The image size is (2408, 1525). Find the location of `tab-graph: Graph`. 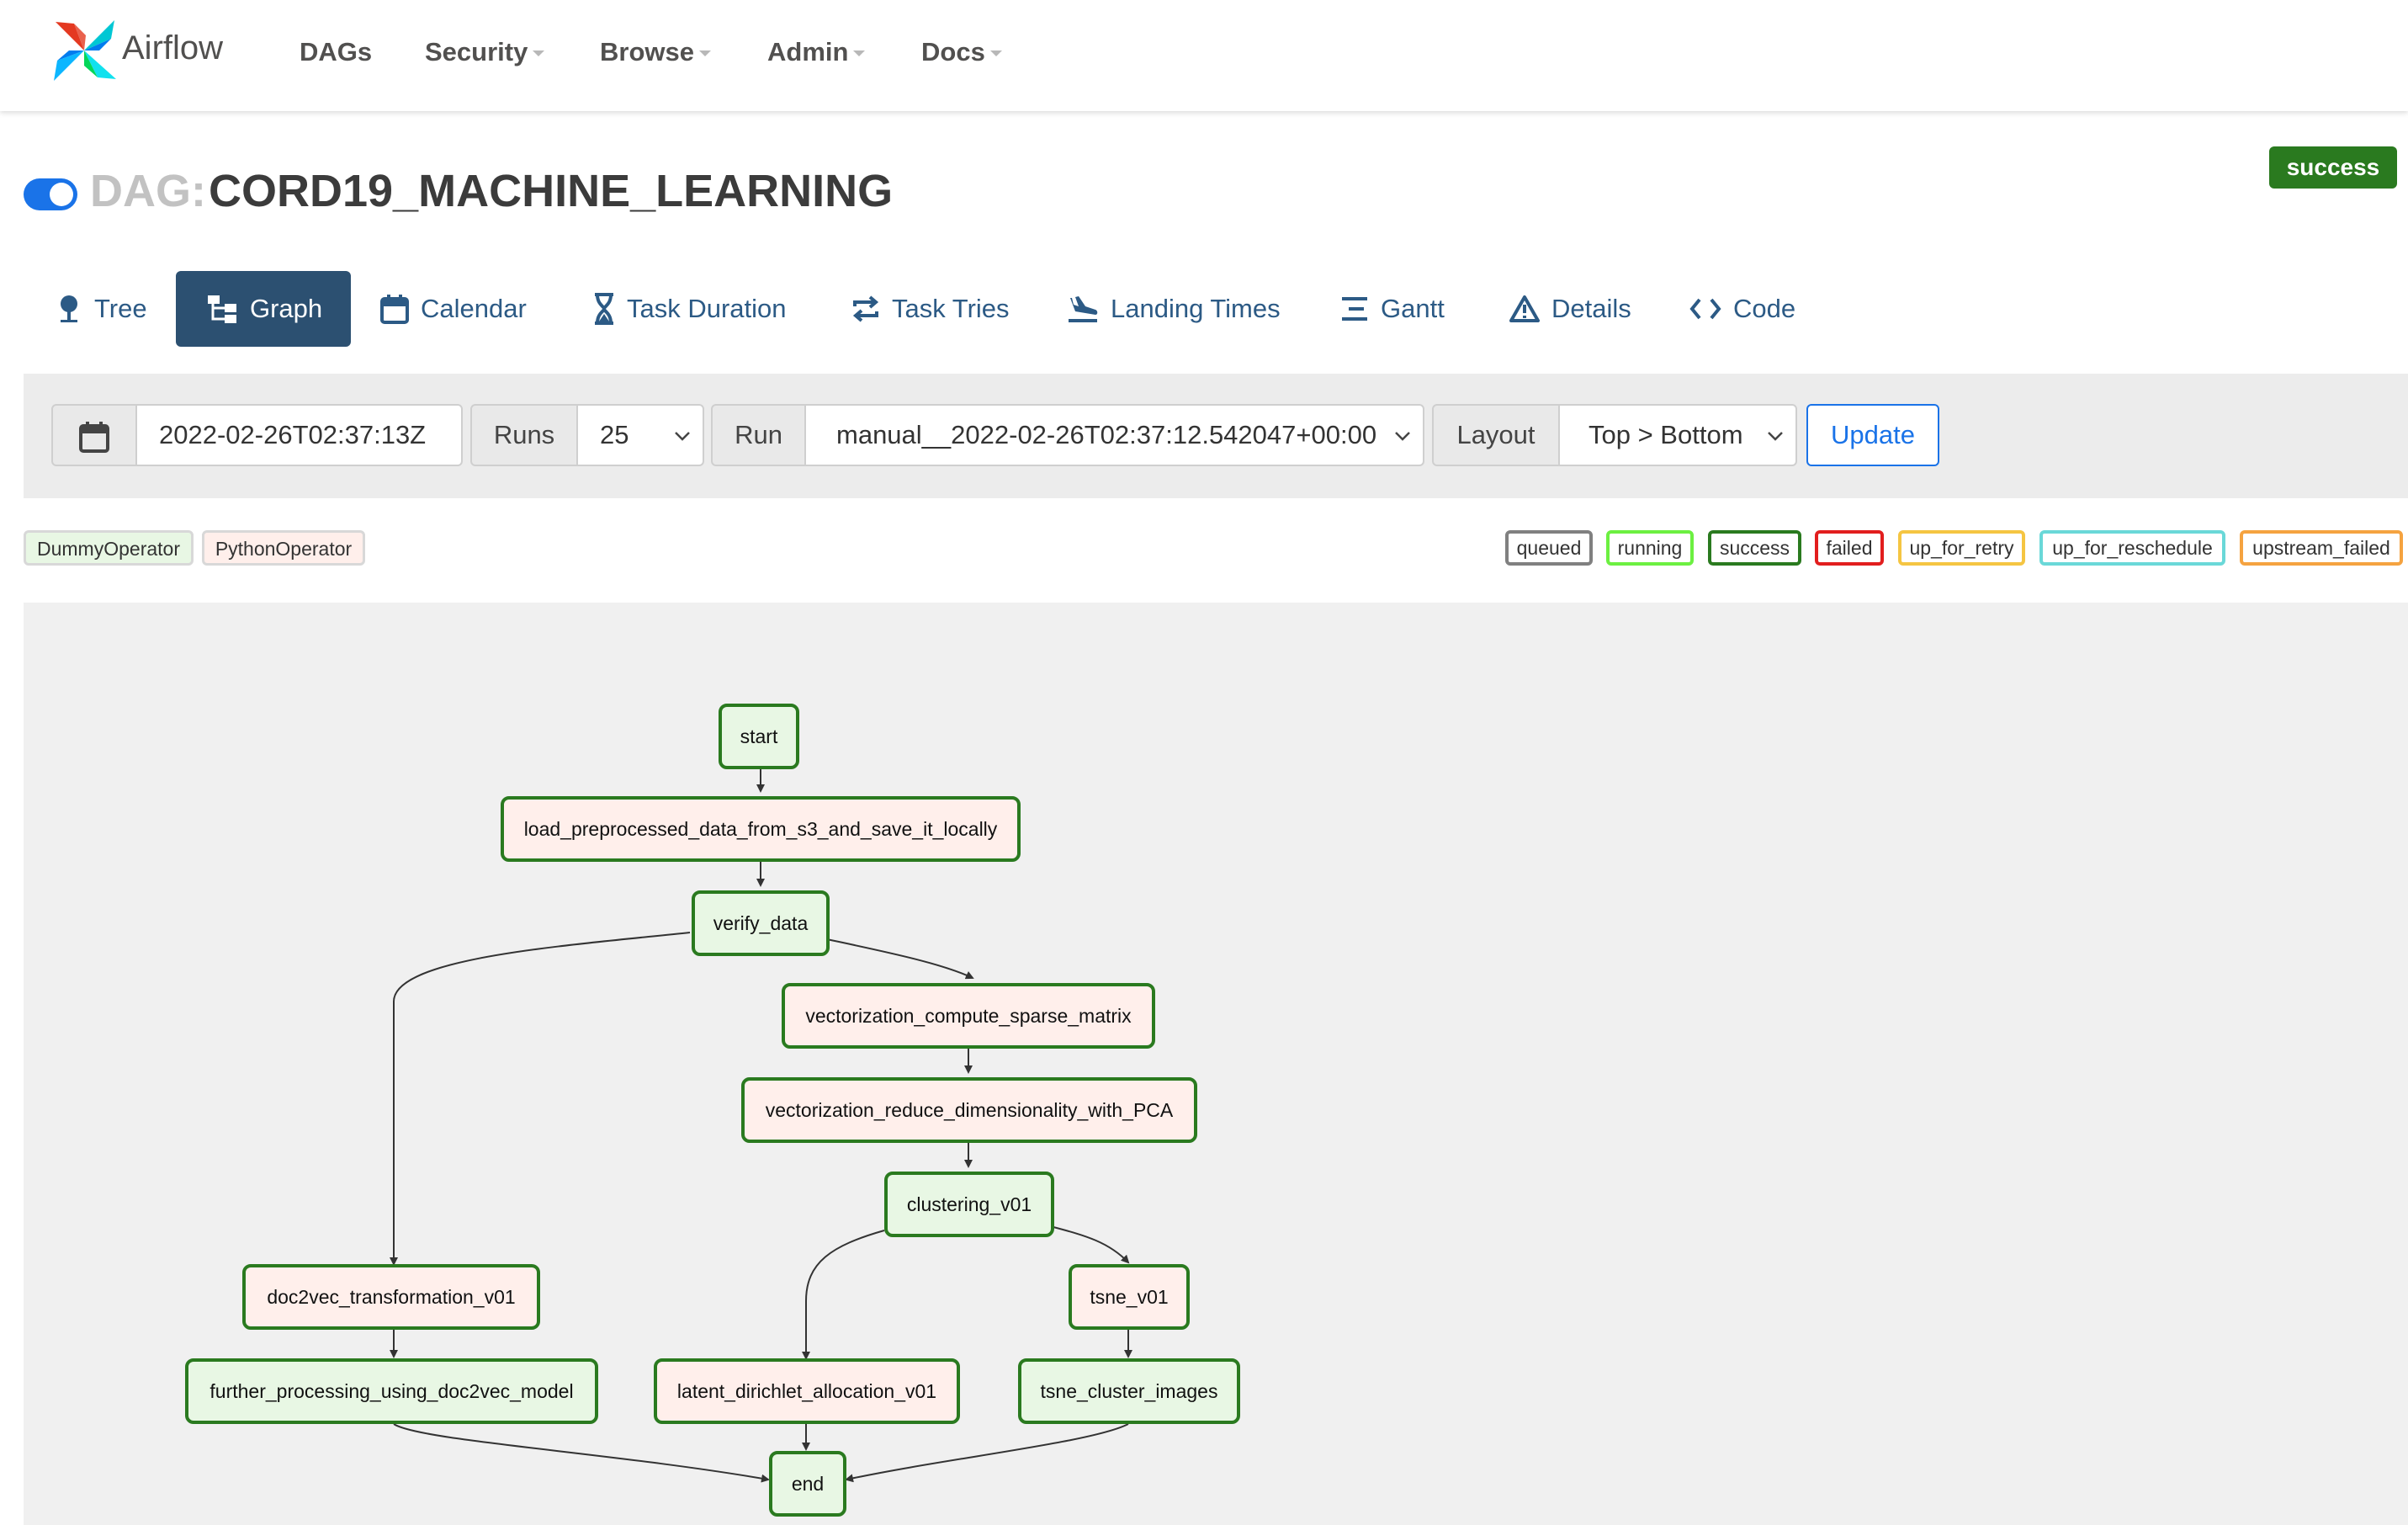

tab-graph: Graph is located at coordinates (264, 309).